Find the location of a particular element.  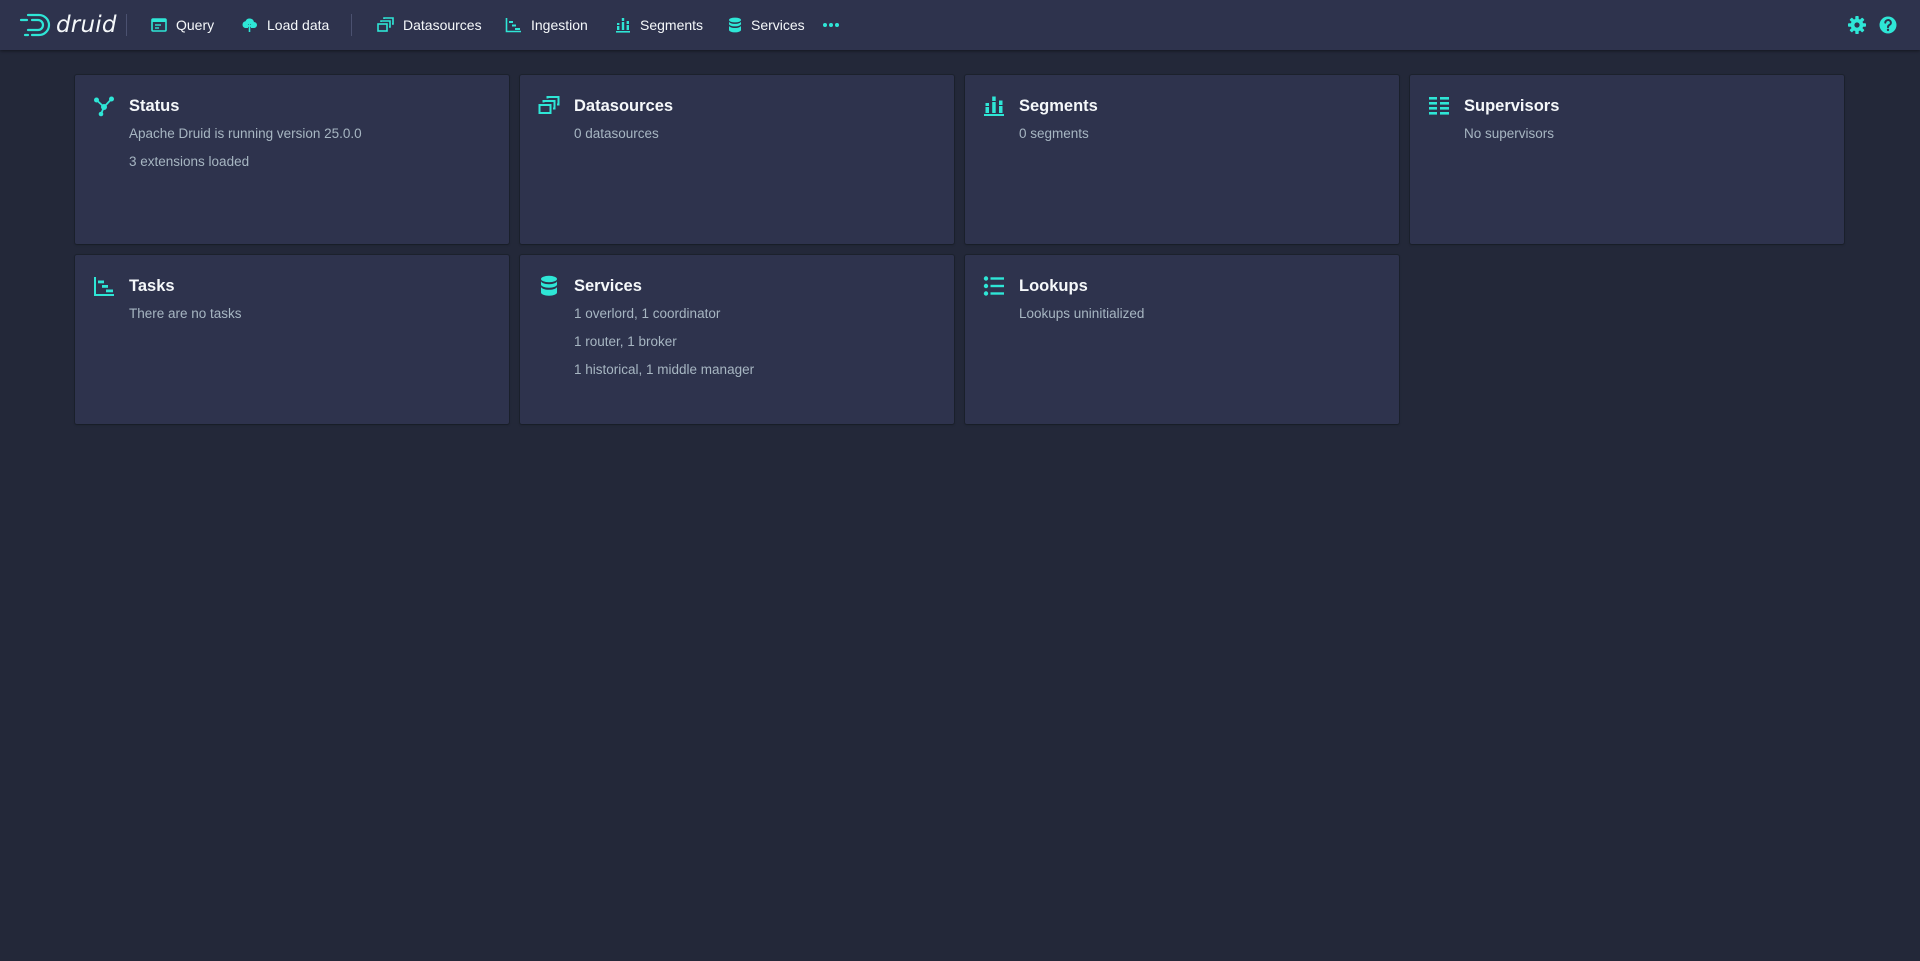

card-title: Services is located at coordinates (608, 286).